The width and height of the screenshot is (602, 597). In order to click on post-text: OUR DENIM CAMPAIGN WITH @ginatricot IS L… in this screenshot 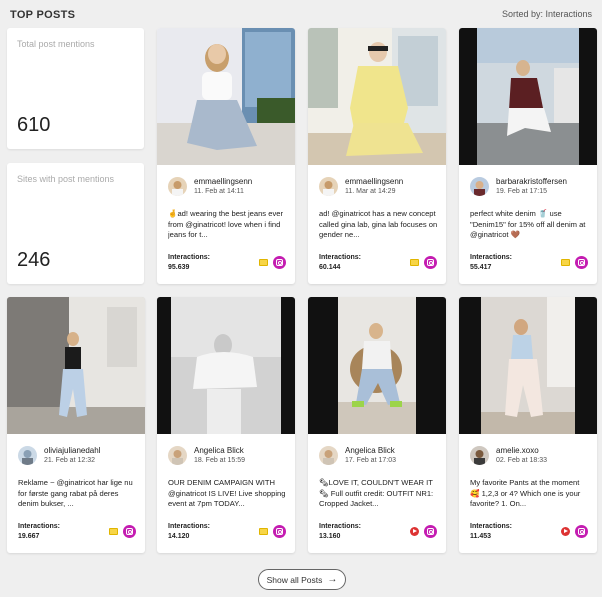, I will do `click(227, 493)`.